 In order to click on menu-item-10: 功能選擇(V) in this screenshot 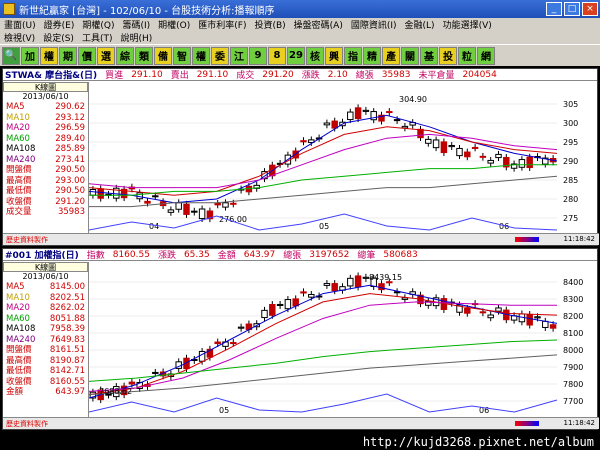, I will do `click(467, 24)`.